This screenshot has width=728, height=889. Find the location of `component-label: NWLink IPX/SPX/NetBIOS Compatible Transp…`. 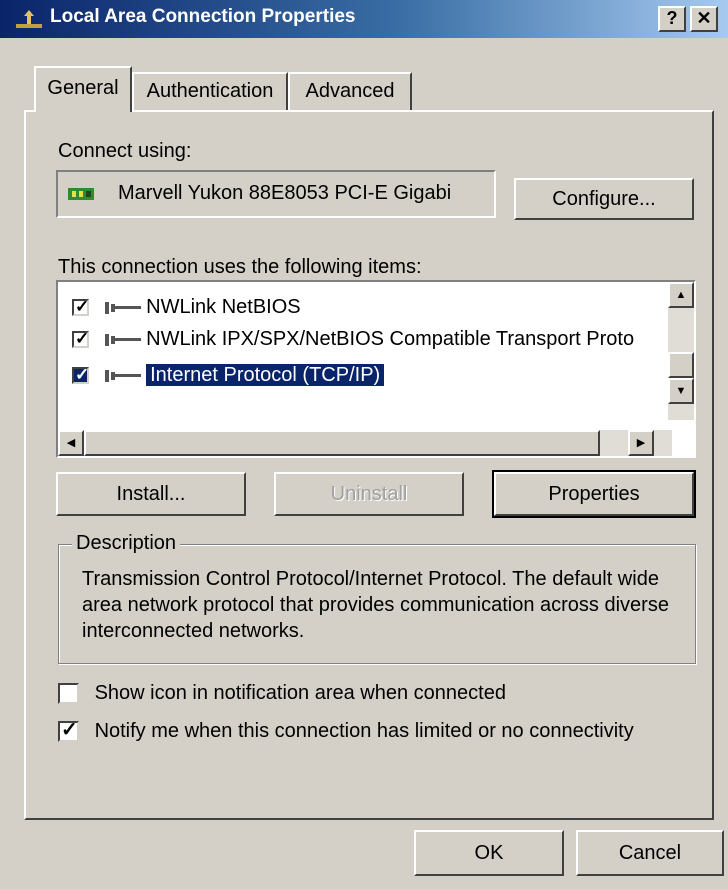

component-label: NWLink IPX/SPX/NetBIOS Compatible Transp… is located at coordinates (390, 339).